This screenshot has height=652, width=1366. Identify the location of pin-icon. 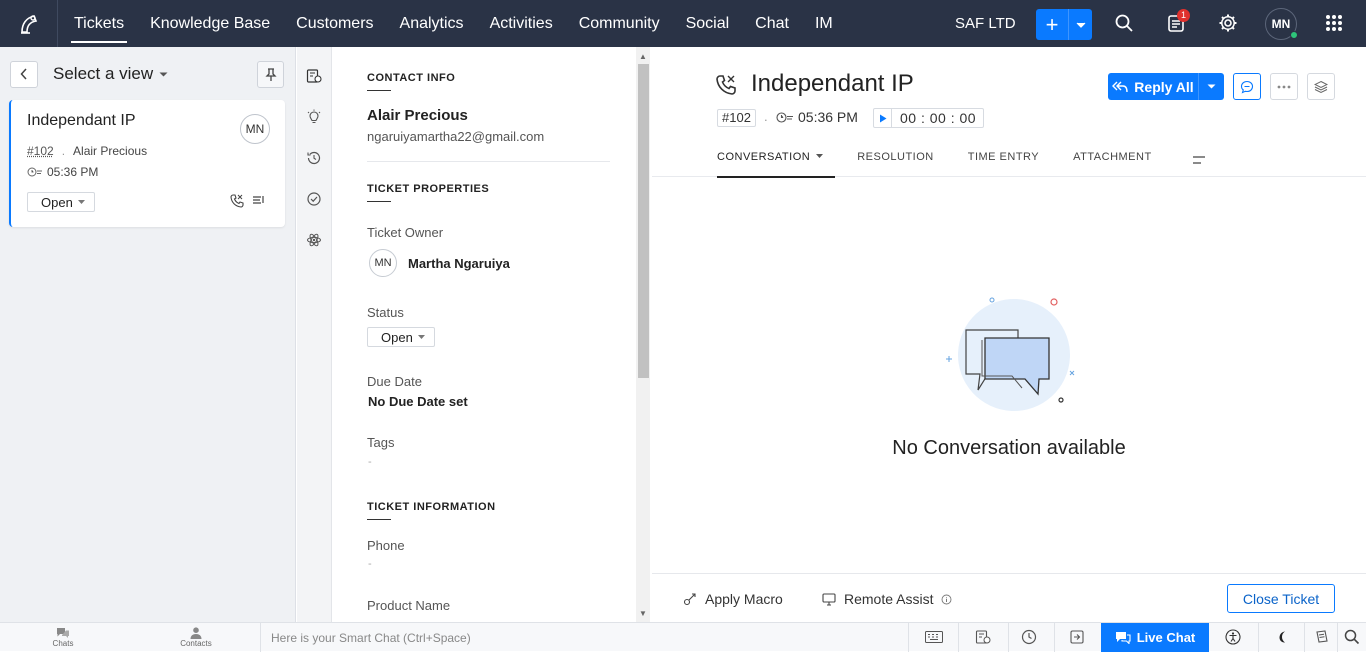
(270, 74).